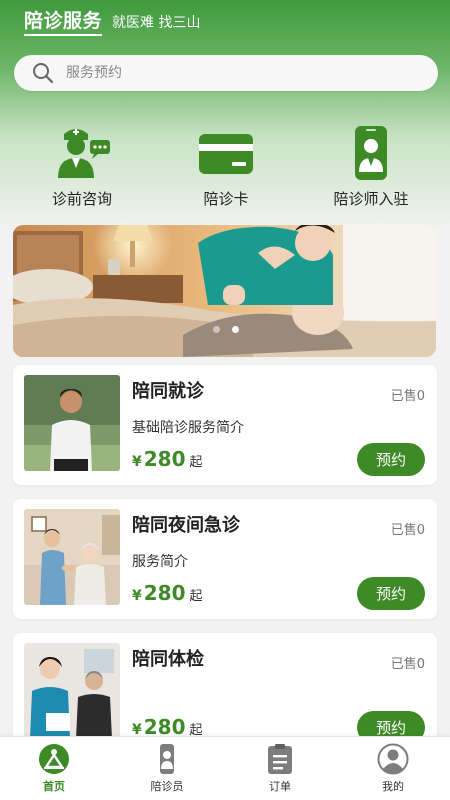 The image size is (450, 800). What do you see at coordinates (188, 428) in the screenshot?
I see `service-description: 基础陪诊服务简介` at bounding box center [188, 428].